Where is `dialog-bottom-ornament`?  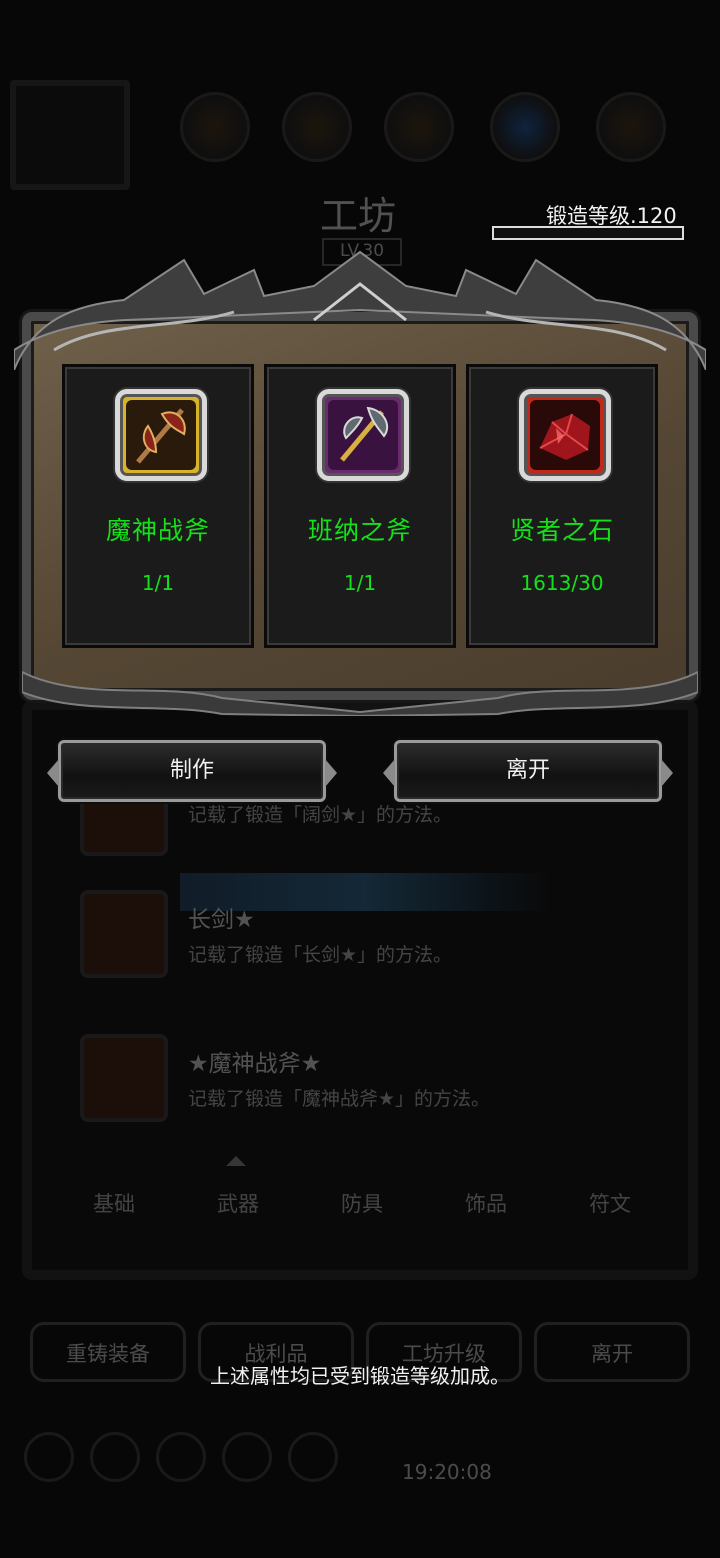
dialog-bottom-ornament is located at coordinates (360, 693).